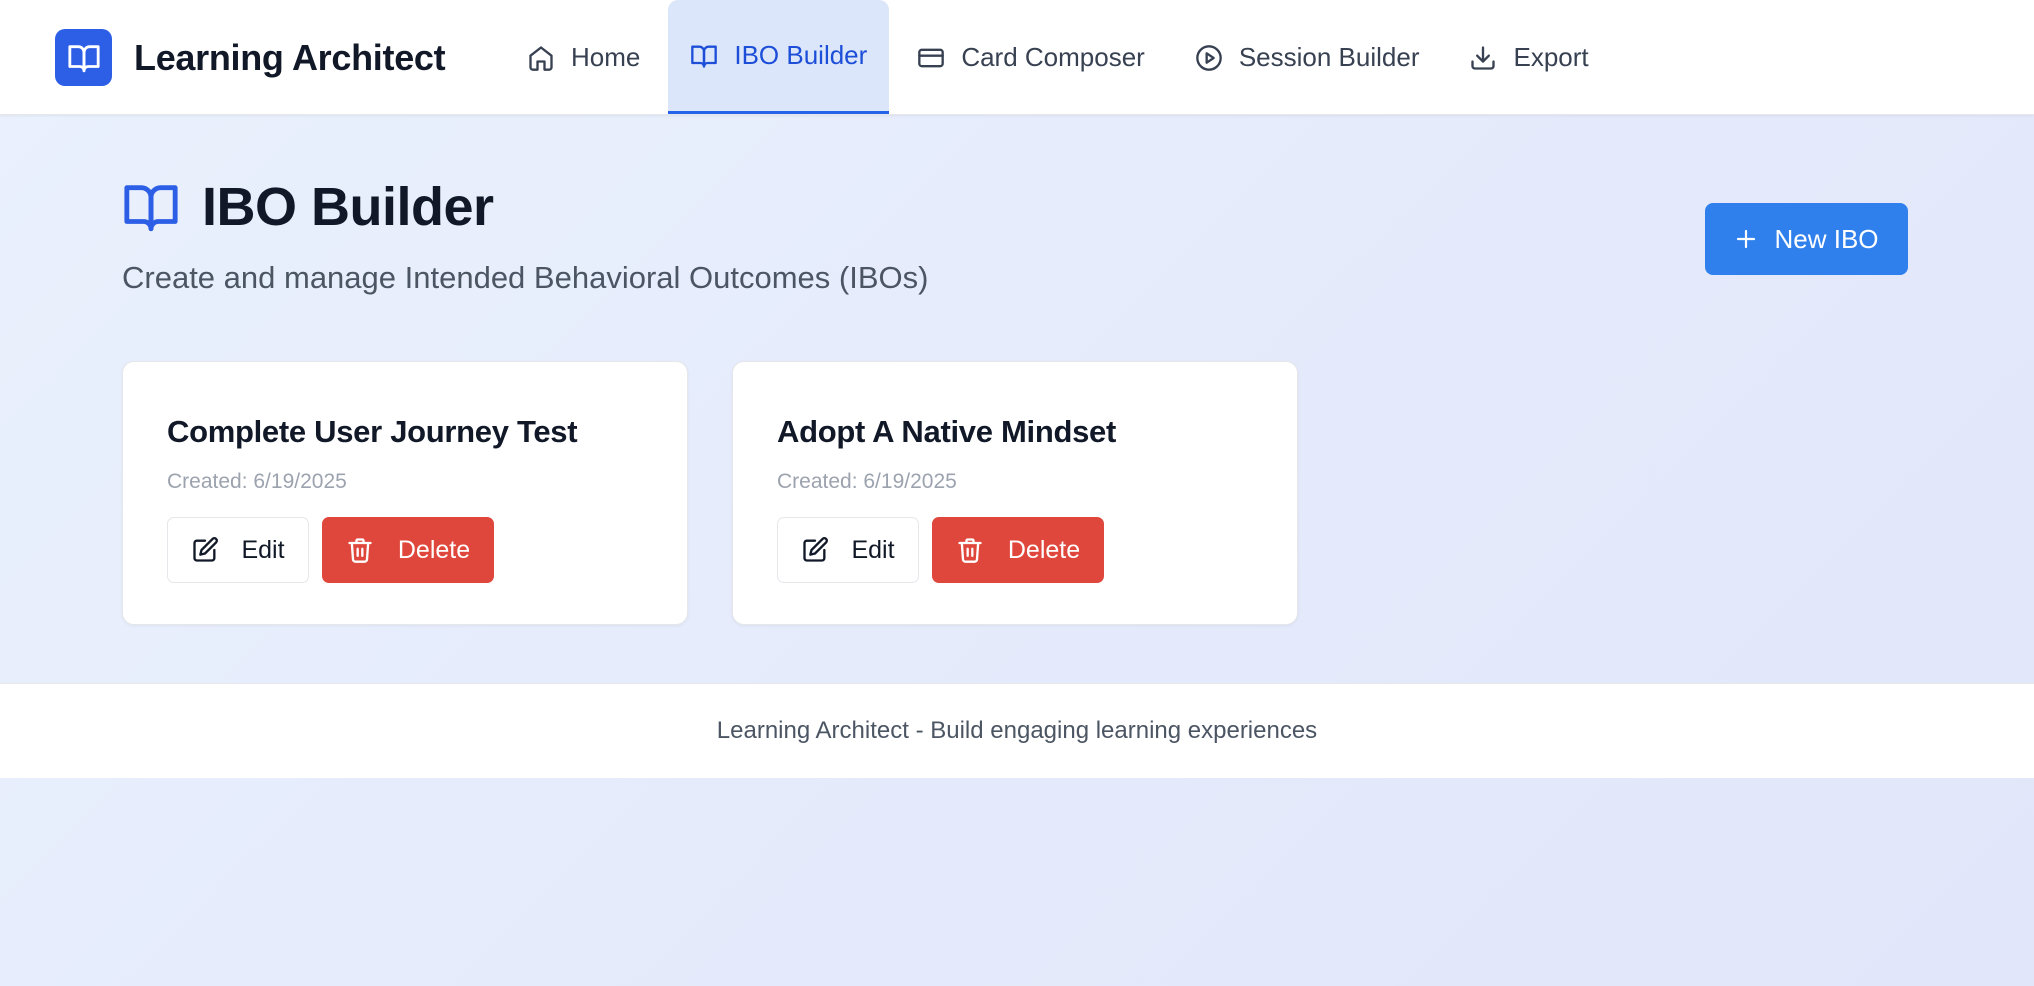  What do you see at coordinates (931, 57) in the screenshot?
I see `credit-card-icon` at bounding box center [931, 57].